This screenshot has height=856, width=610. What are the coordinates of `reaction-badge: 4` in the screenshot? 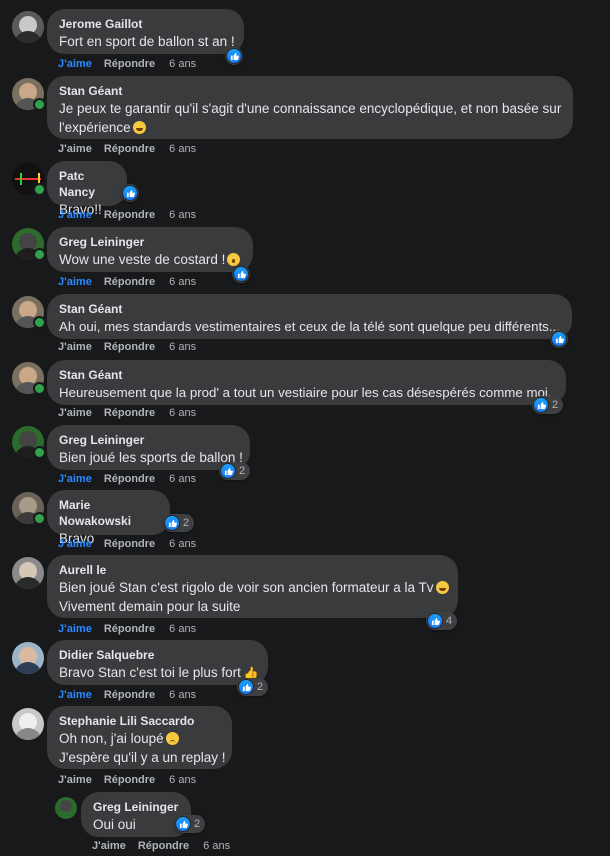 It's located at (442, 621).